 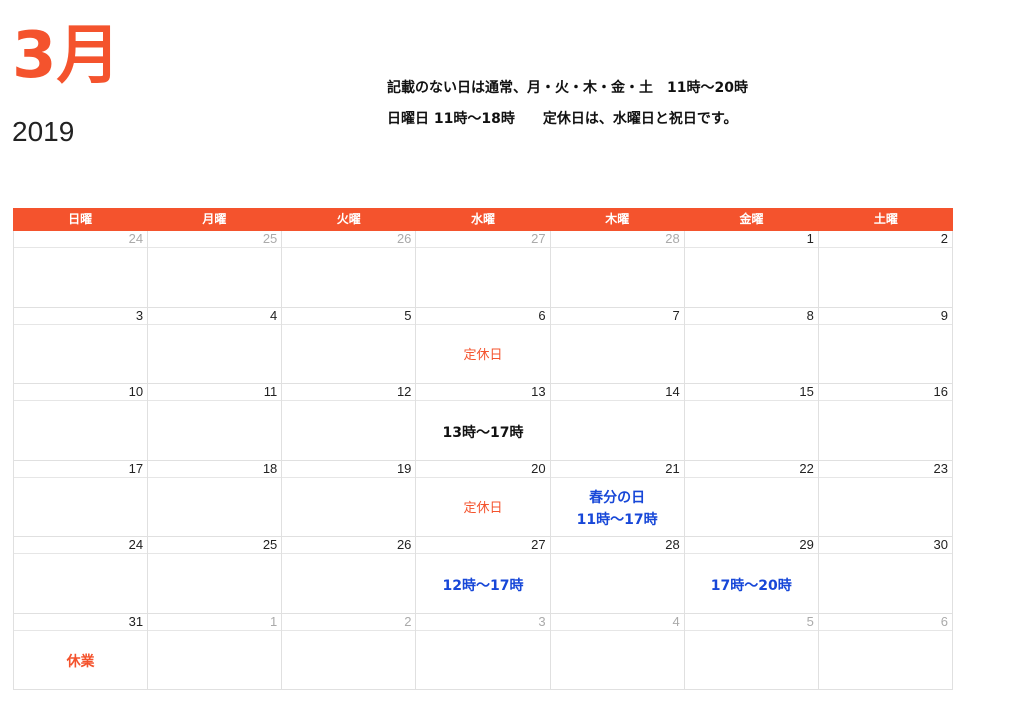 What do you see at coordinates (617, 520) in the screenshot?
I see `day-note-line: 11時〜17時` at bounding box center [617, 520].